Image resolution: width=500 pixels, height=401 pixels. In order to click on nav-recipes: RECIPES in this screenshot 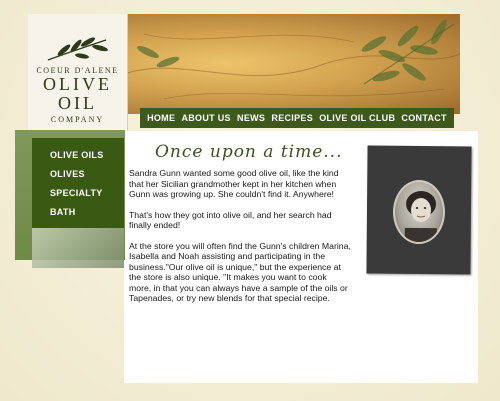, I will do `click(292, 118)`.